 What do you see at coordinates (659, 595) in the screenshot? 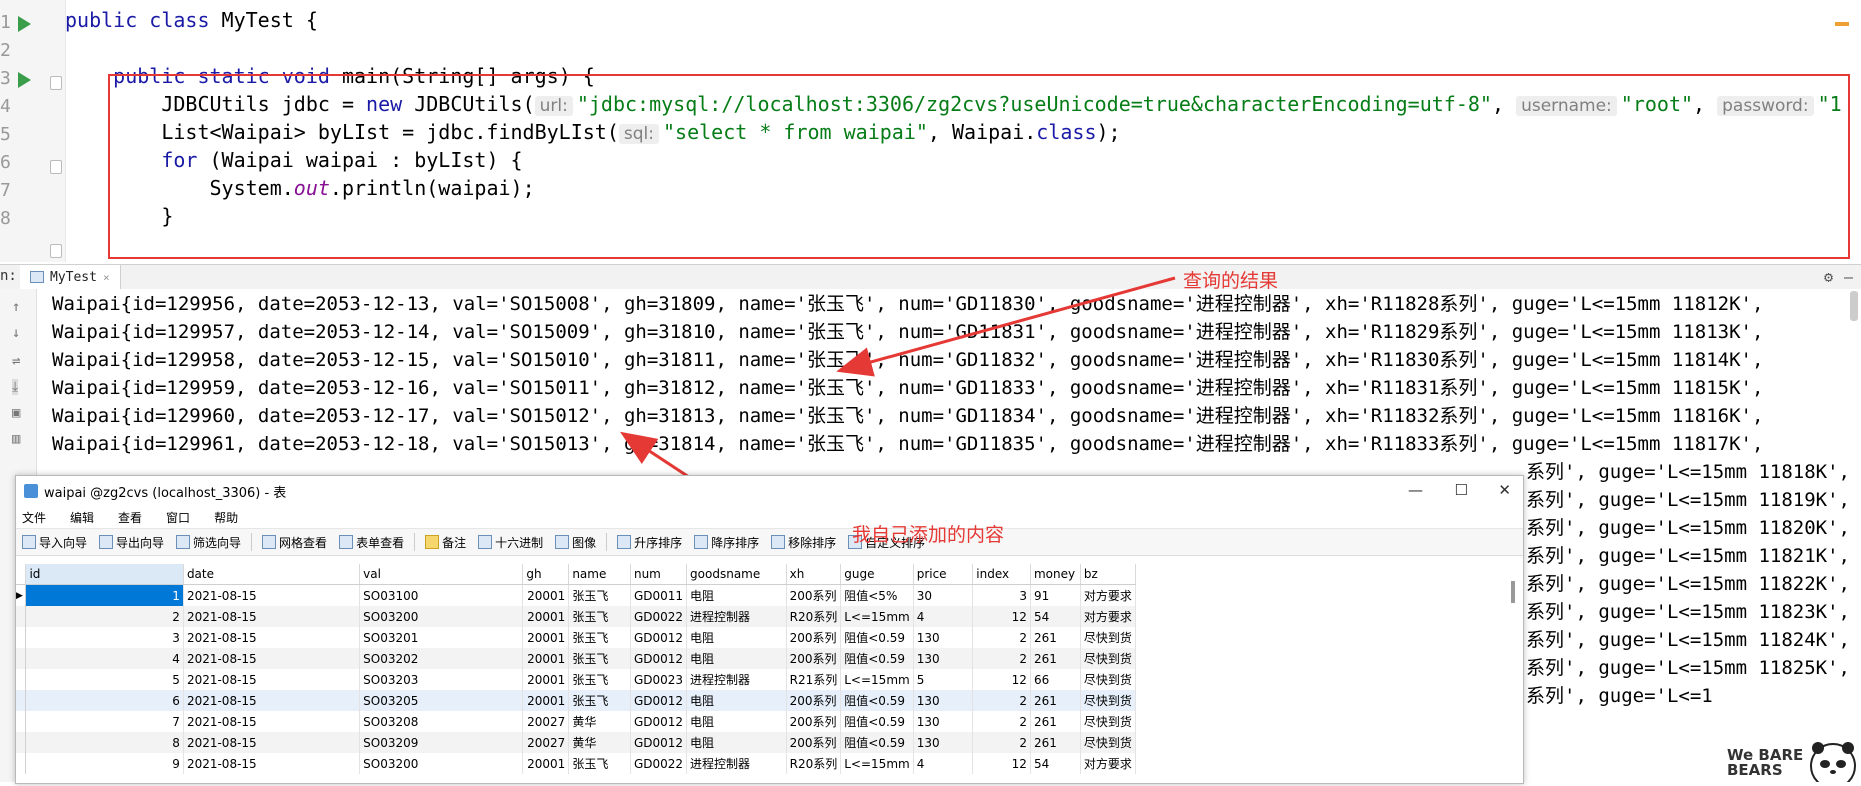
I see `cell-num: GD0011` at bounding box center [659, 595].